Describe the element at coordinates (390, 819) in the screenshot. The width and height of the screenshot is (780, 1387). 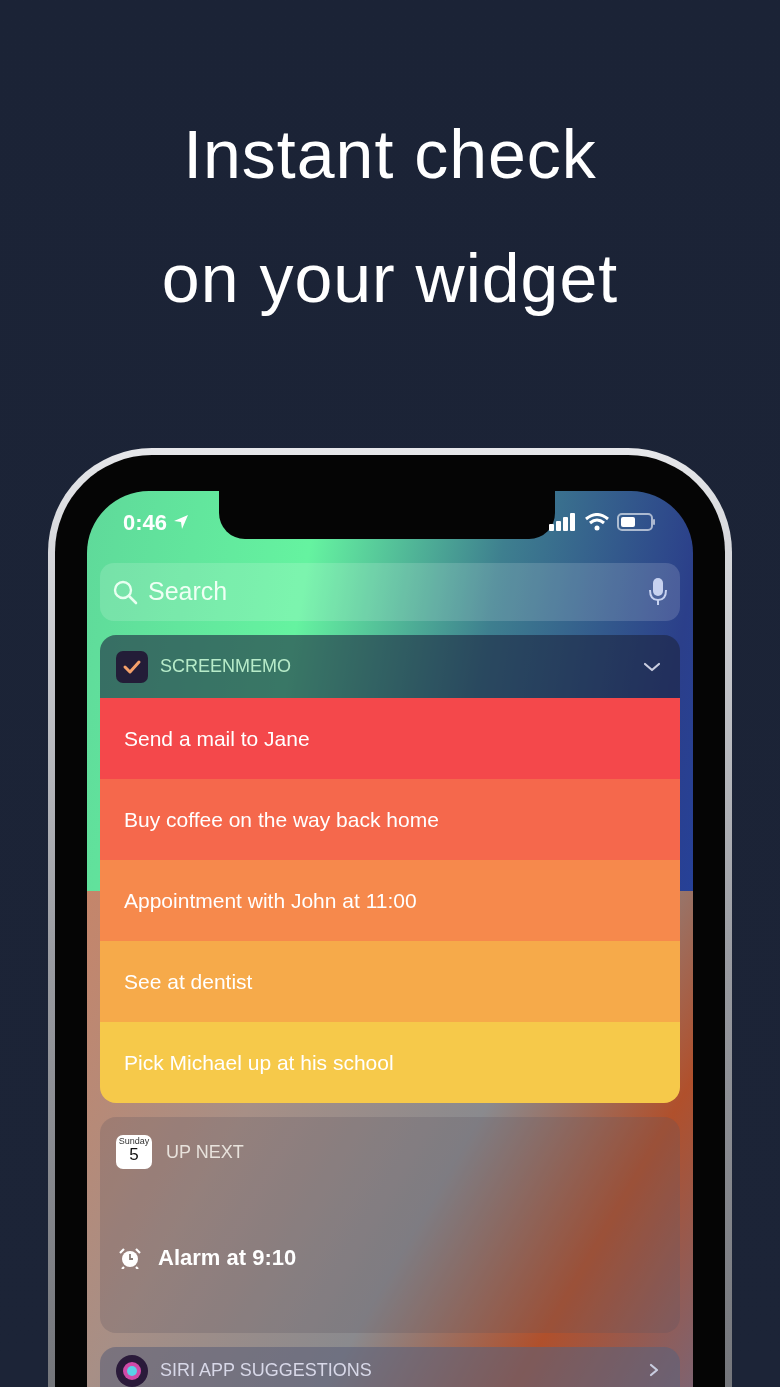
I see `task-row: Buy coffee on the way back home` at that location.